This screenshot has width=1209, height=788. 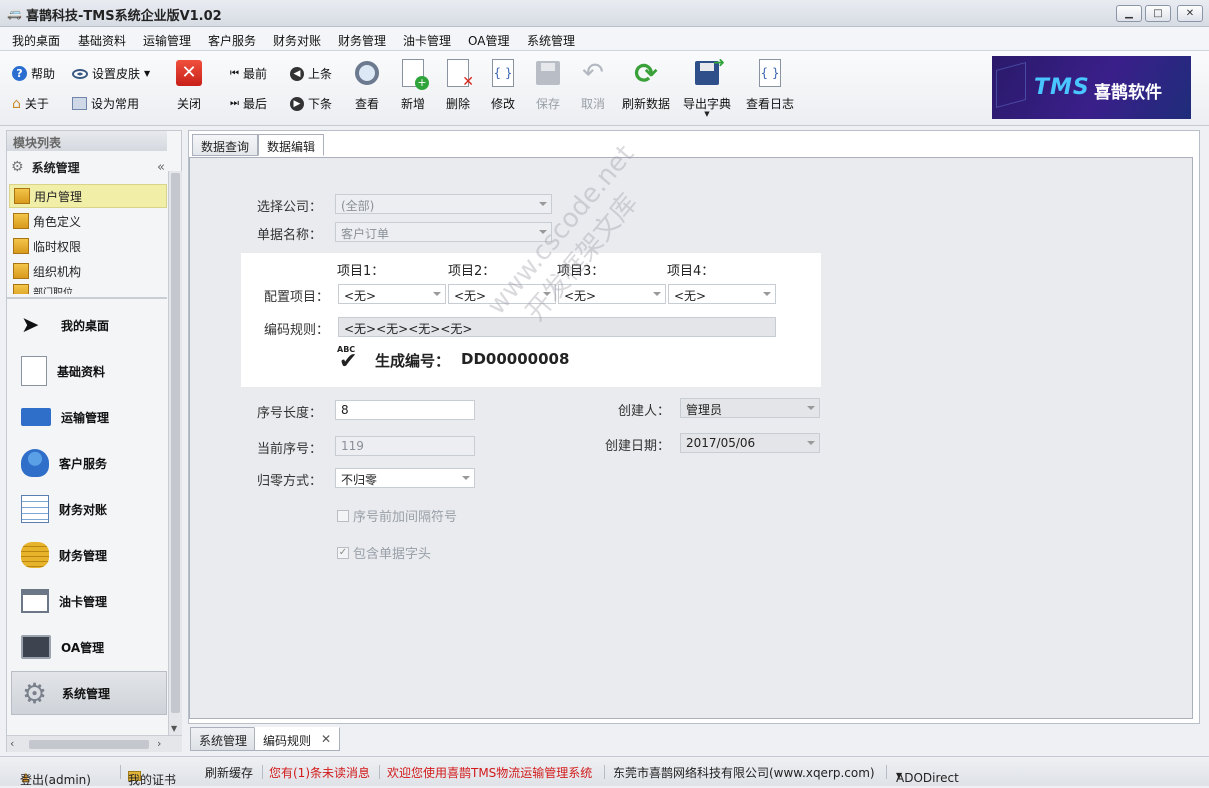 What do you see at coordinates (12, 743) in the screenshot?
I see `scroll-left-icon: ‹` at bounding box center [12, 743].